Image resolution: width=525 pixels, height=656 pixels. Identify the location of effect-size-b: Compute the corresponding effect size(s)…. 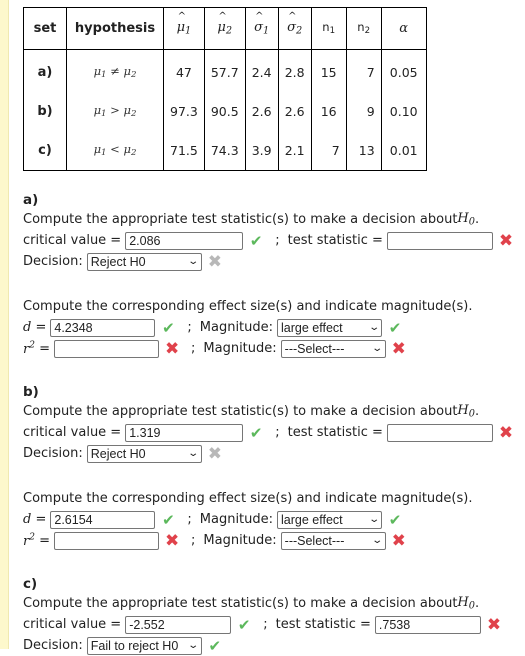
(273, 519).